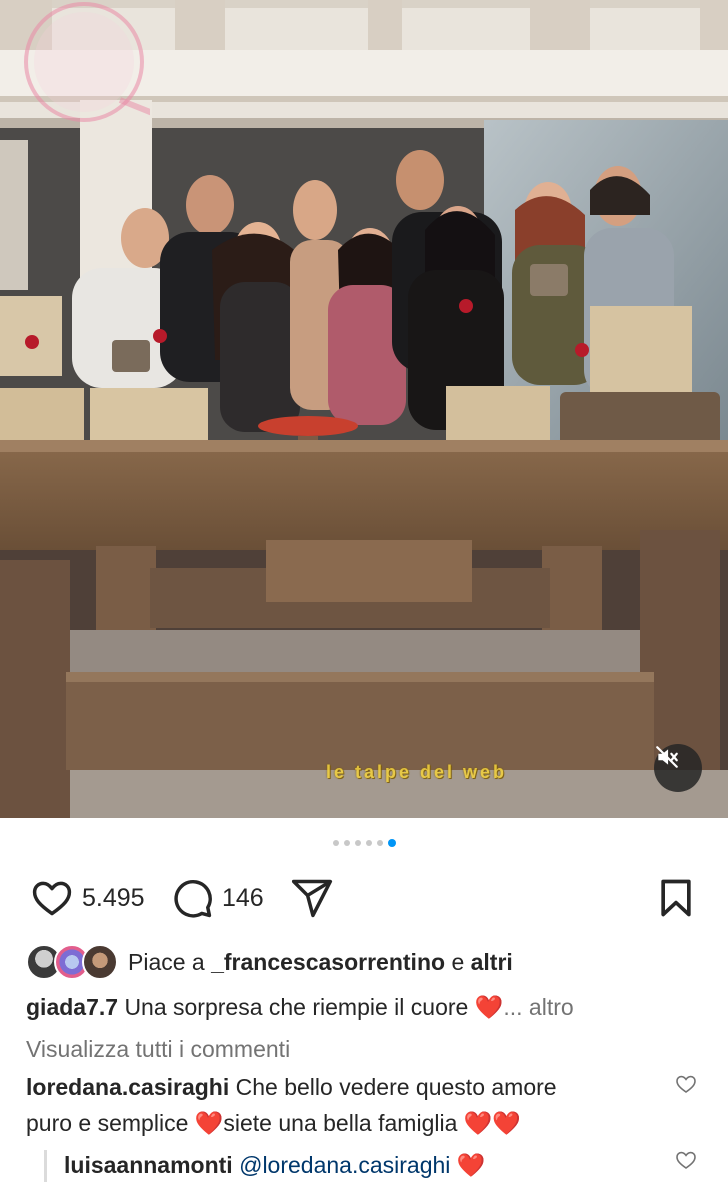 The width and height of the screenshot is (728, 1200). What do you see at coordinates (127, 1087) in the screenshot?
I see `comment-username: loredana.casiraghi` at bounding box center [127, 1087].